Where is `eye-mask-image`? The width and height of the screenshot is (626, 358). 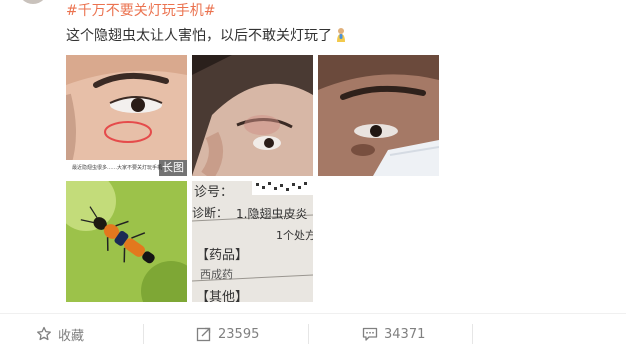
eye-mask-image is located at coordinates (378, 115).